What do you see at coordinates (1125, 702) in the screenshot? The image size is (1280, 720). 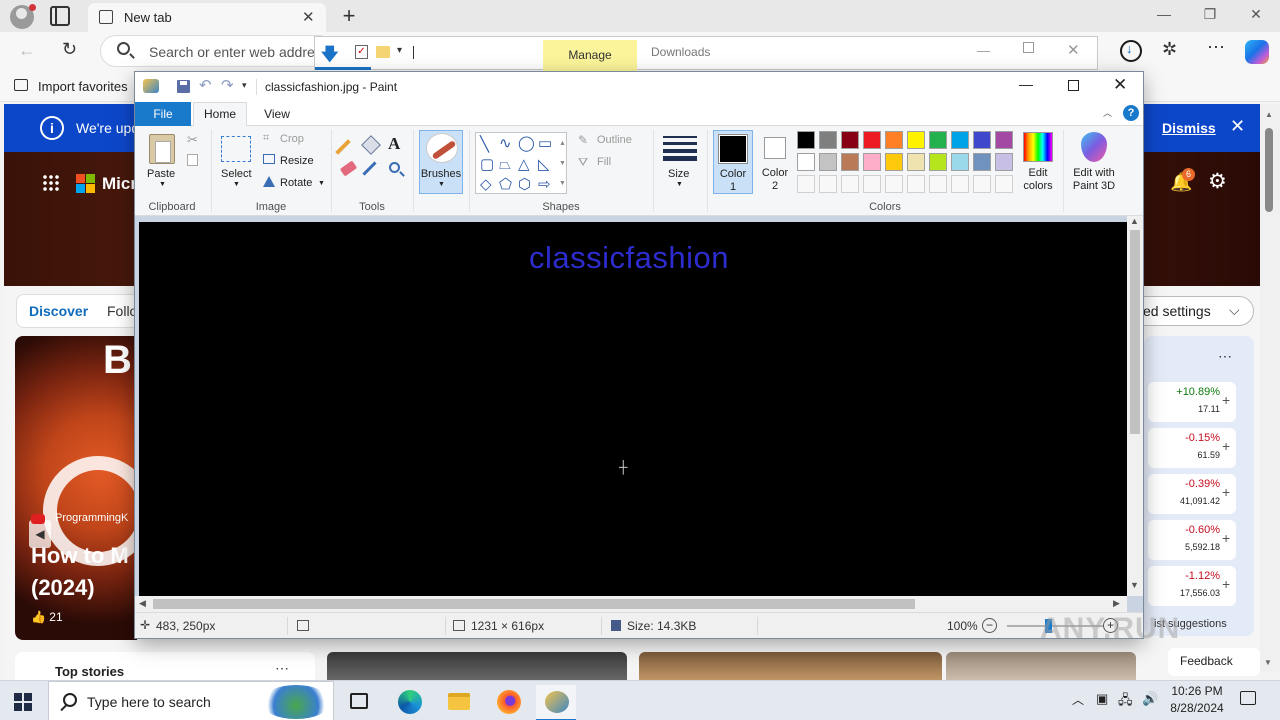 I see `network-icon: 🖧` at bounding box center [1125, 702].